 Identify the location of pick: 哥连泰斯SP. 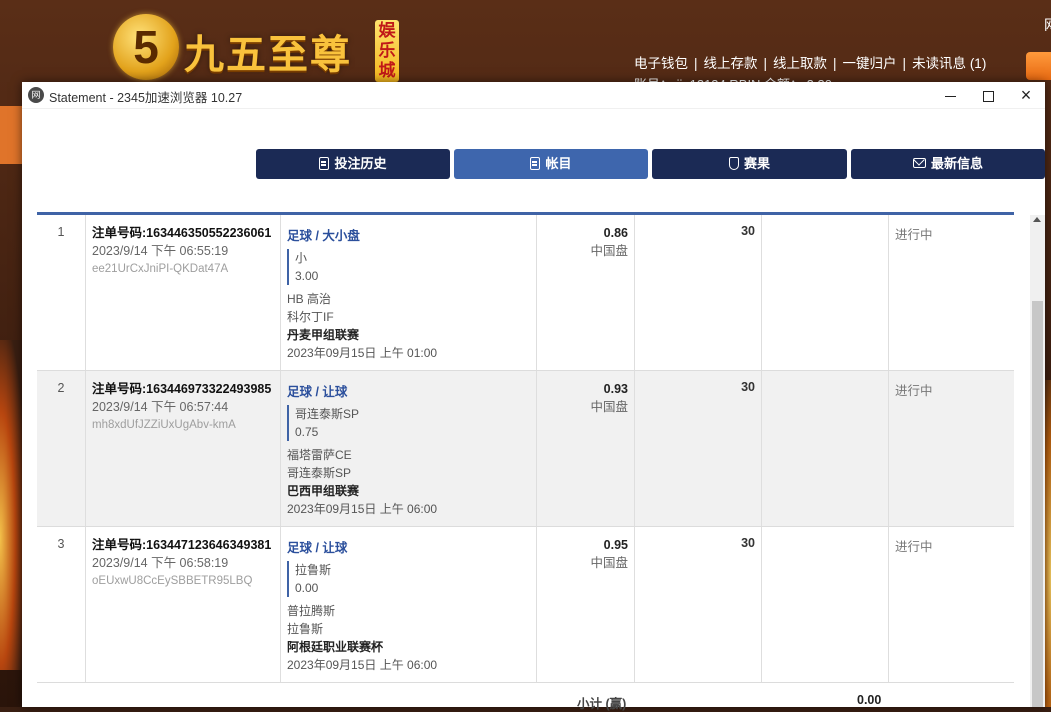
(327, 414).